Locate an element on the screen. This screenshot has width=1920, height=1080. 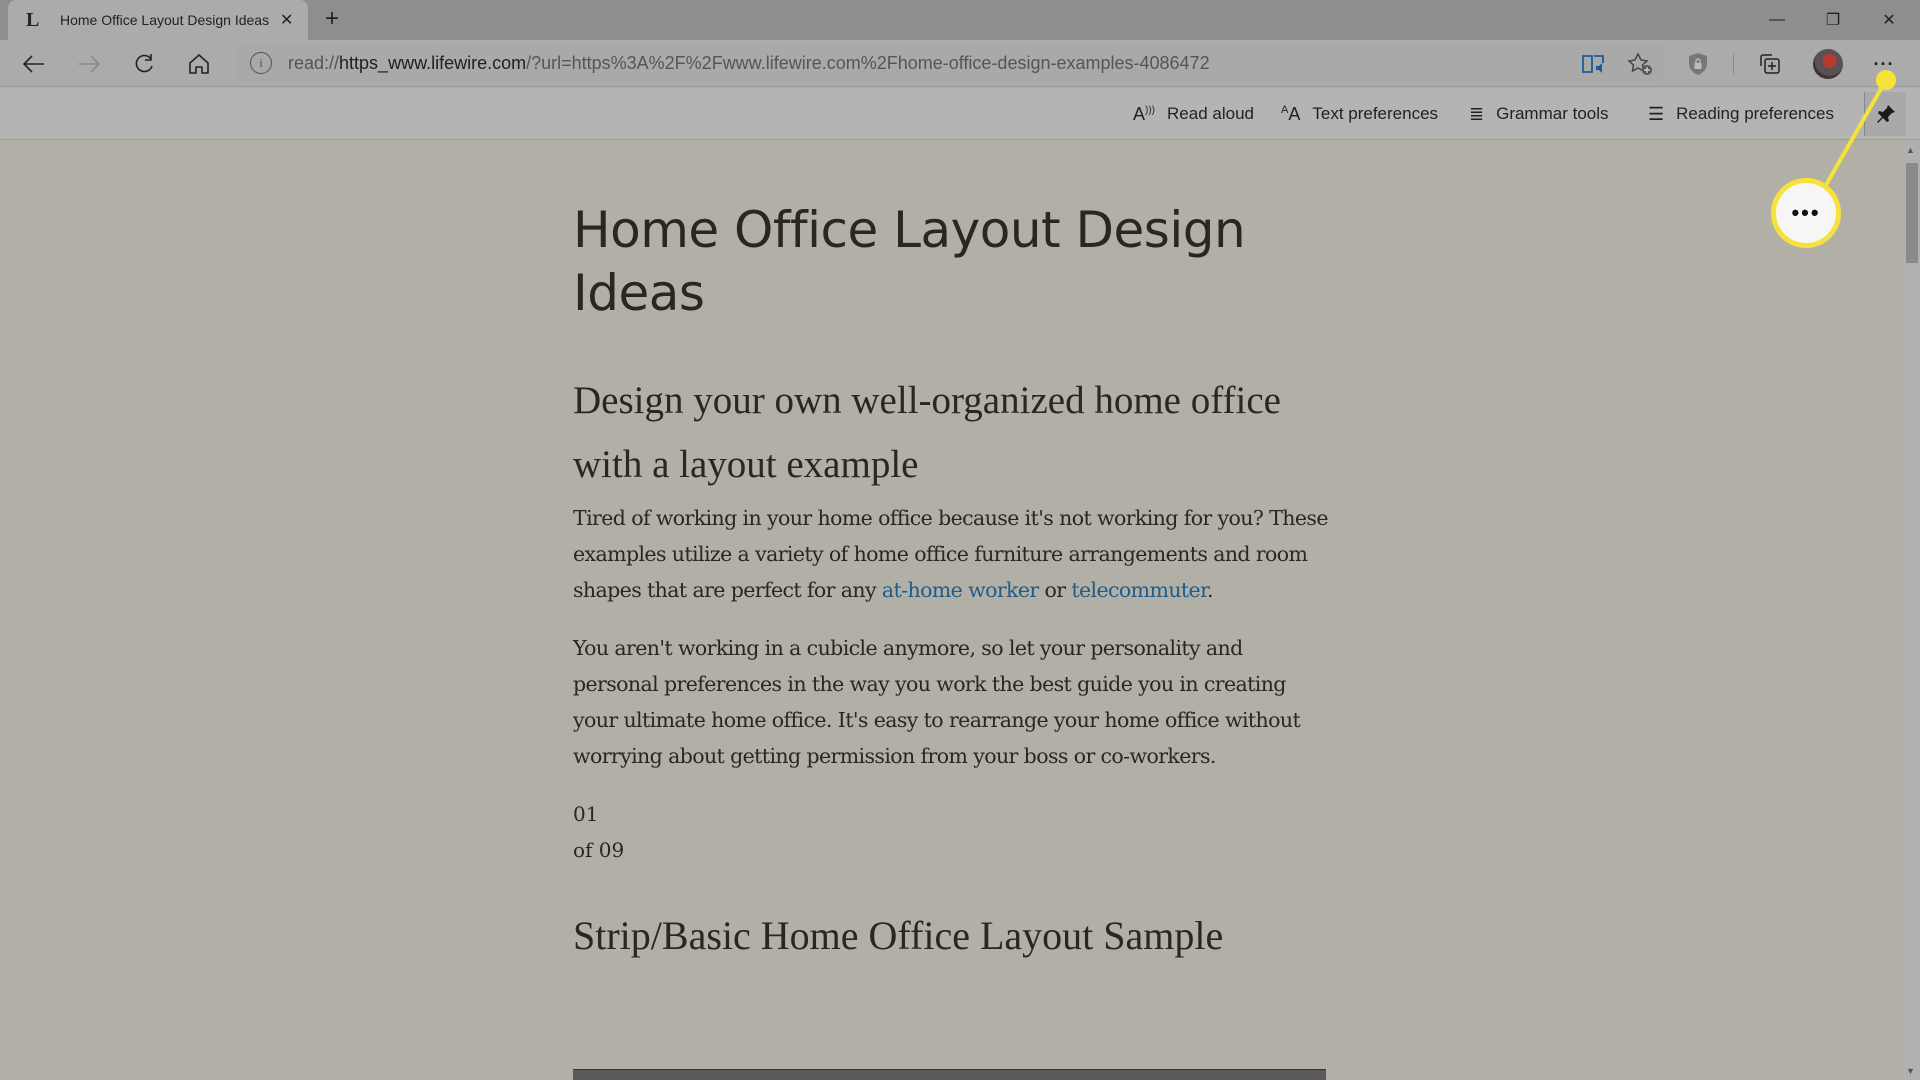
callout-more-icon: ••• is located at coordinates (1806, 213).